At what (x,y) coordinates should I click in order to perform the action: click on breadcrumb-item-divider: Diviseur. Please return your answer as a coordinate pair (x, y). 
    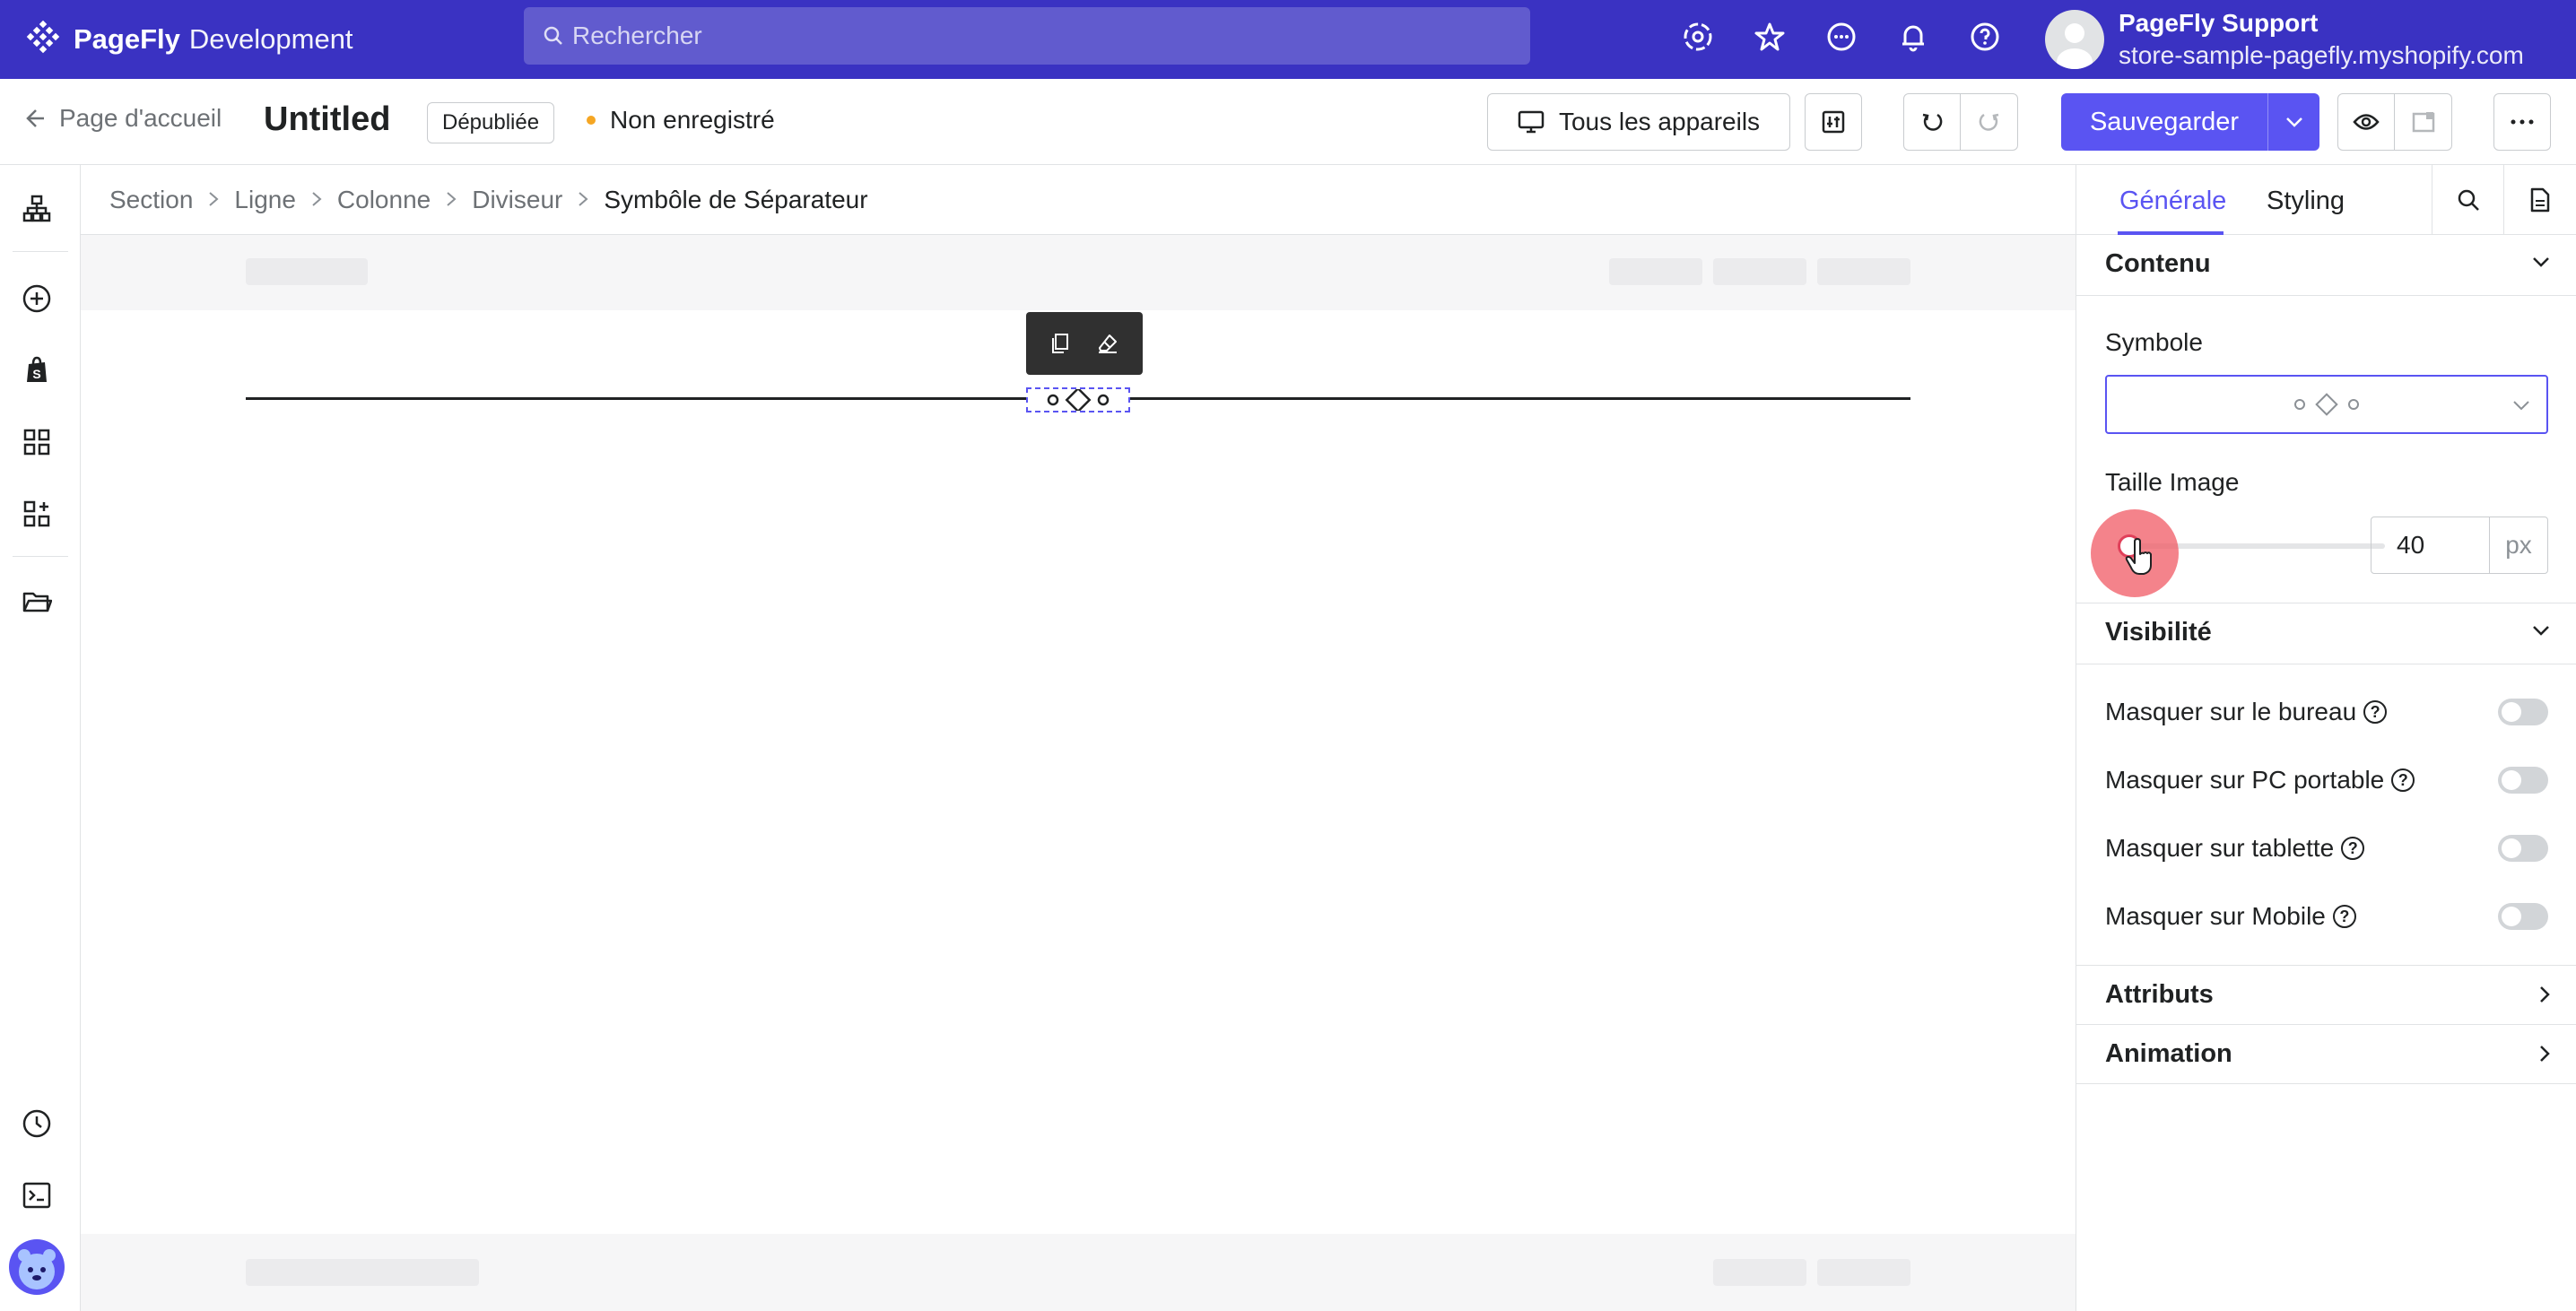
    Looking at the image, I should click on (517, 200).